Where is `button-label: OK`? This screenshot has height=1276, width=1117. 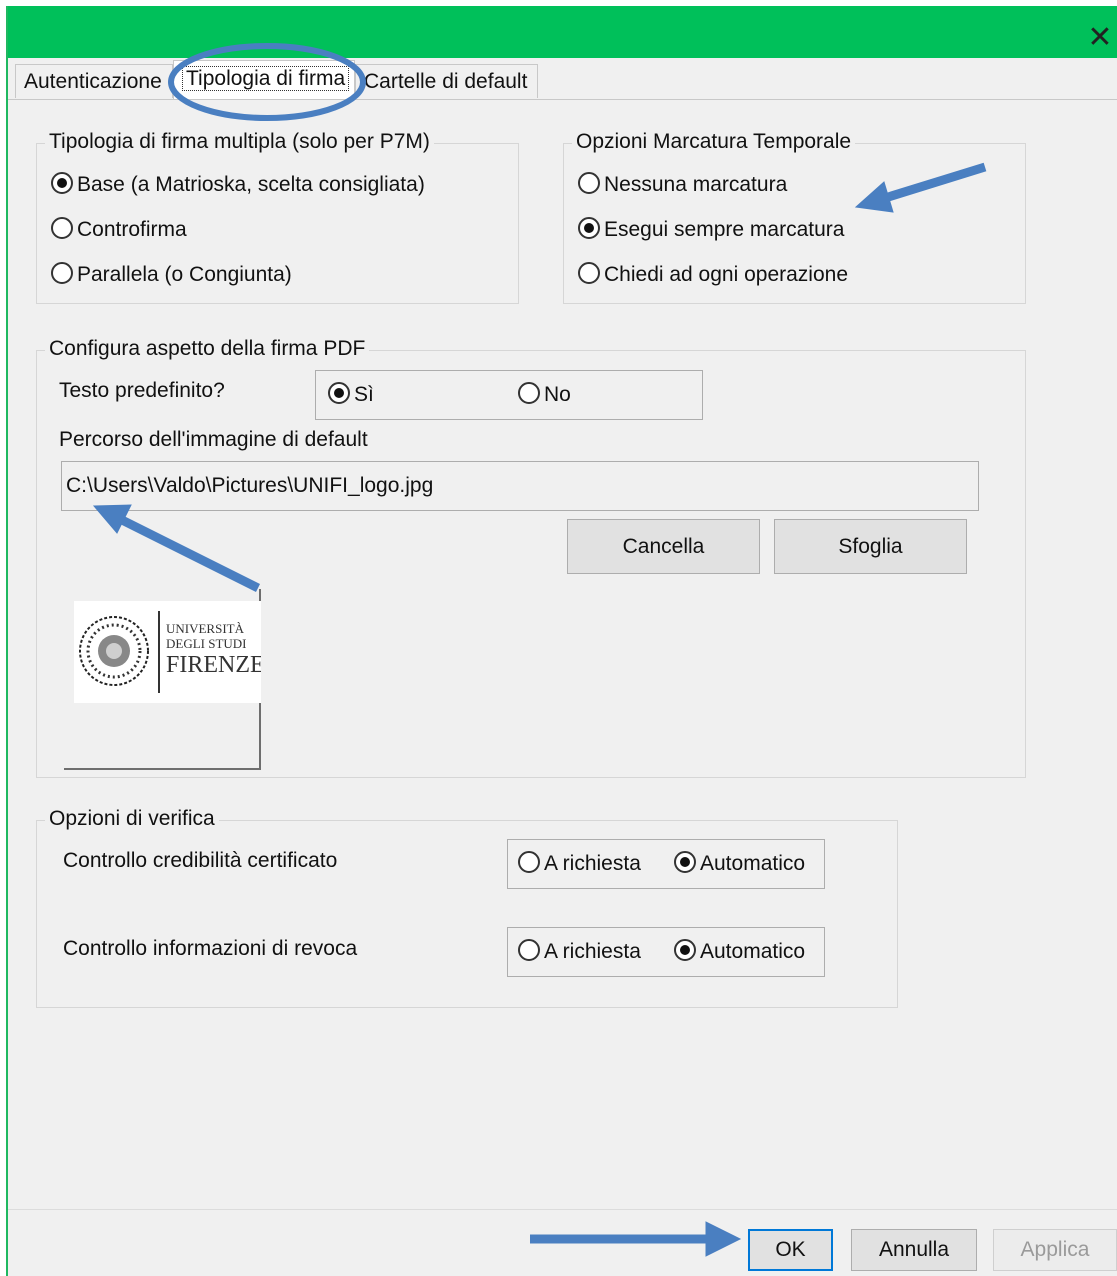 button-label: OK is located at coordinates (790, 1249).